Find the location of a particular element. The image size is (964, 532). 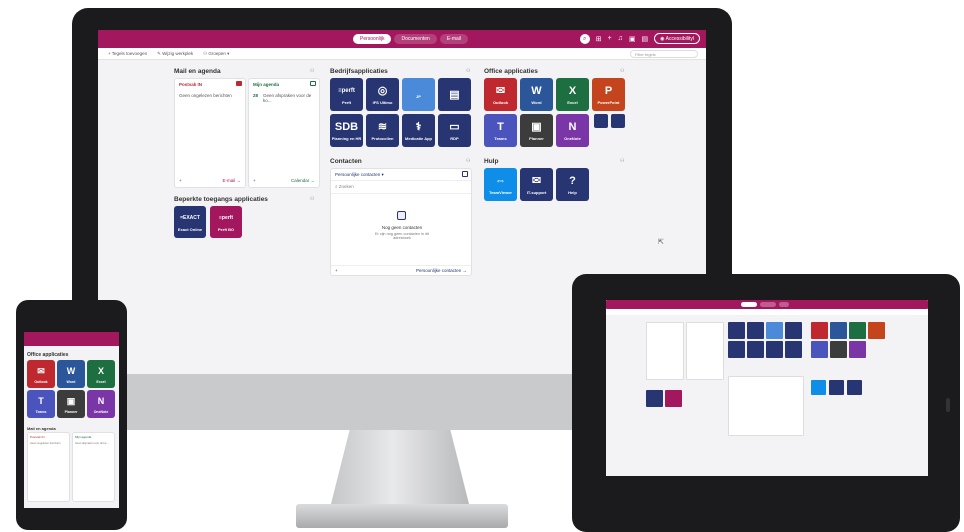

tile-label: Help is located at coordinates (572, 192).